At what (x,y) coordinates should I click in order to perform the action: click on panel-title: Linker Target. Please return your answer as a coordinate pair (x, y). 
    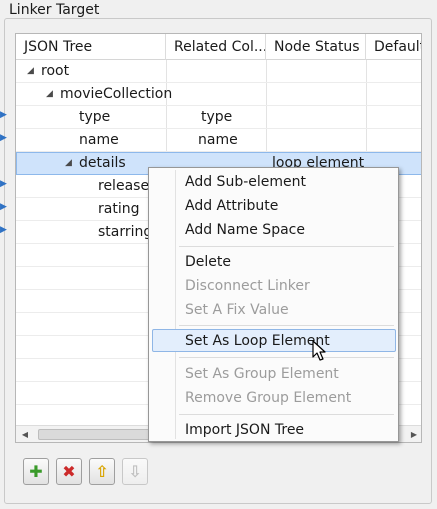
    Looking at the image, I should click on (54, 10).